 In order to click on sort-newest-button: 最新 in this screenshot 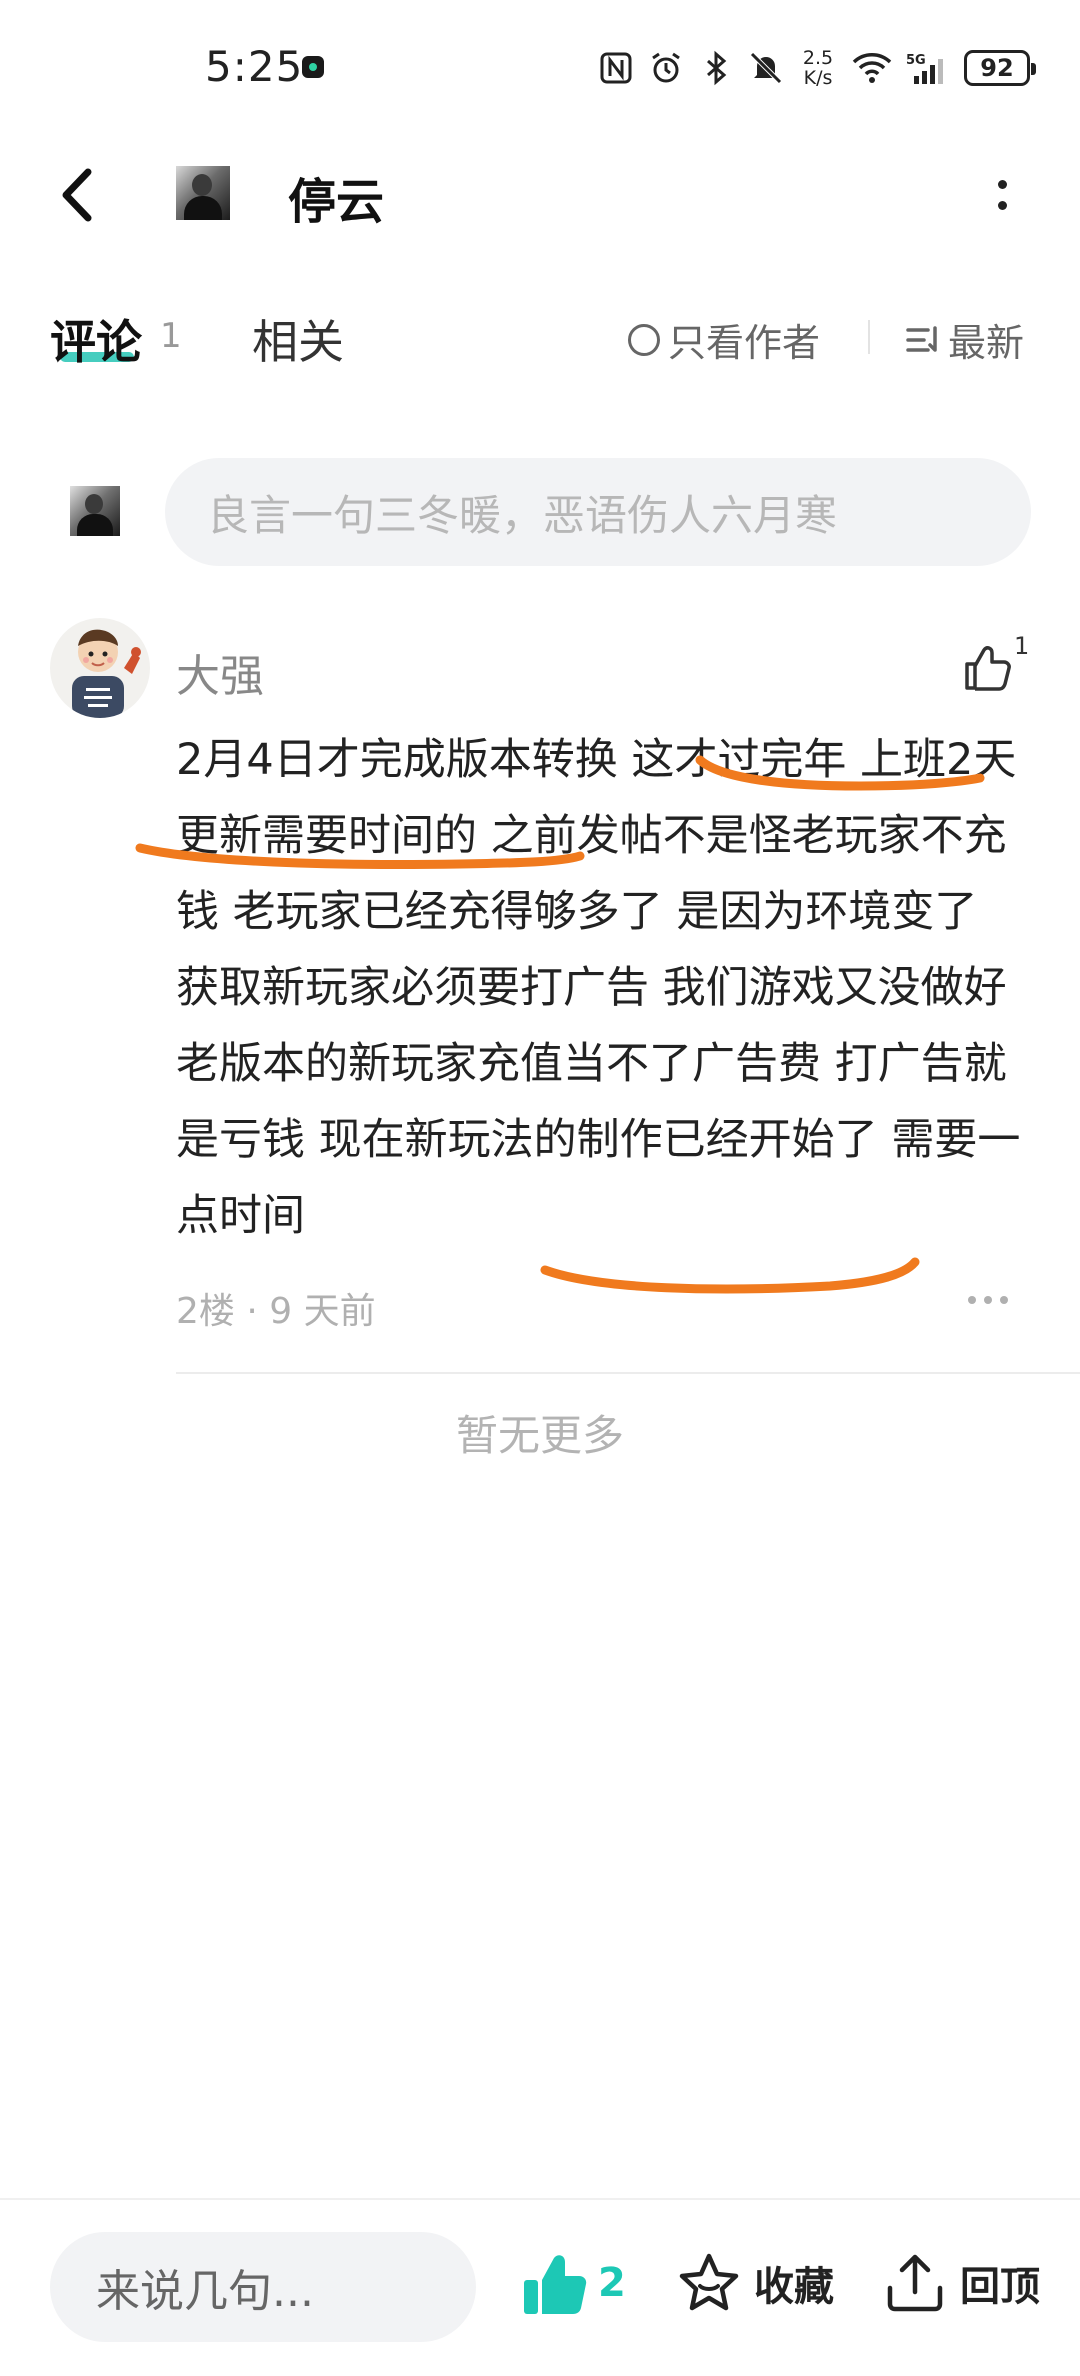, I will do `click(964, 339)`.